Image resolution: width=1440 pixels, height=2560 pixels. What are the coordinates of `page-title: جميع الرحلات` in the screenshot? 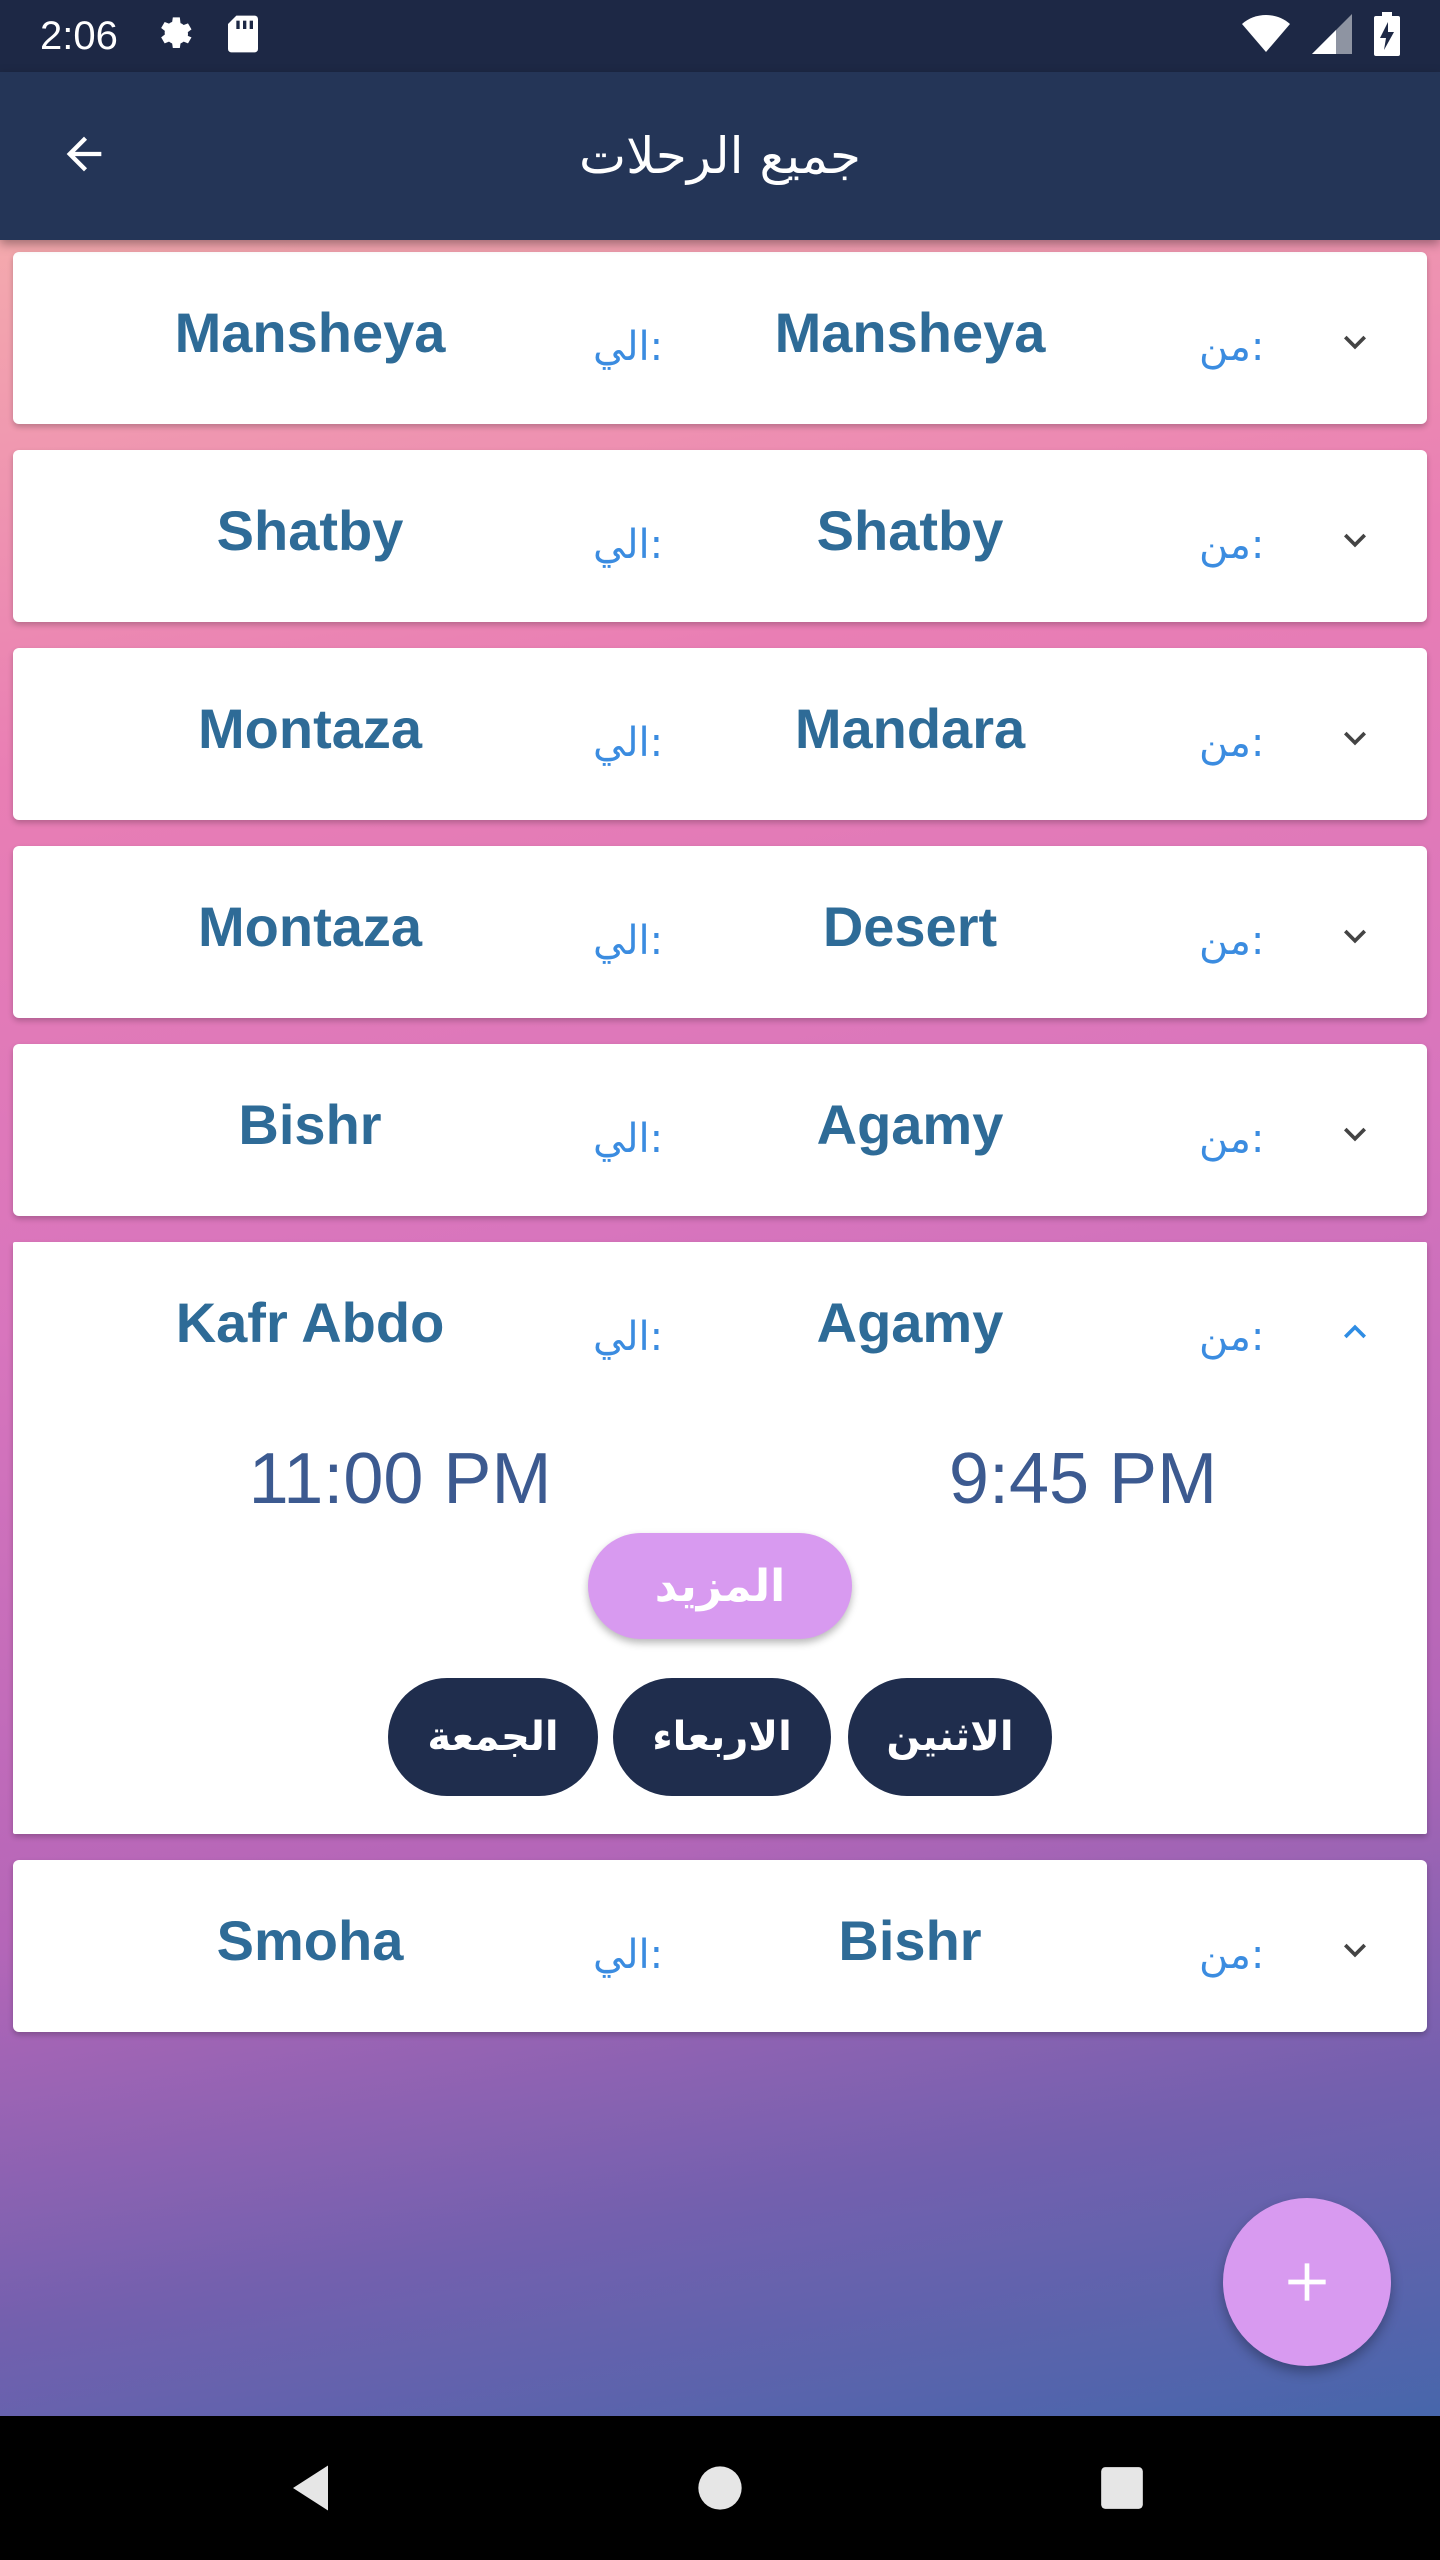 It's located at (720, 156).